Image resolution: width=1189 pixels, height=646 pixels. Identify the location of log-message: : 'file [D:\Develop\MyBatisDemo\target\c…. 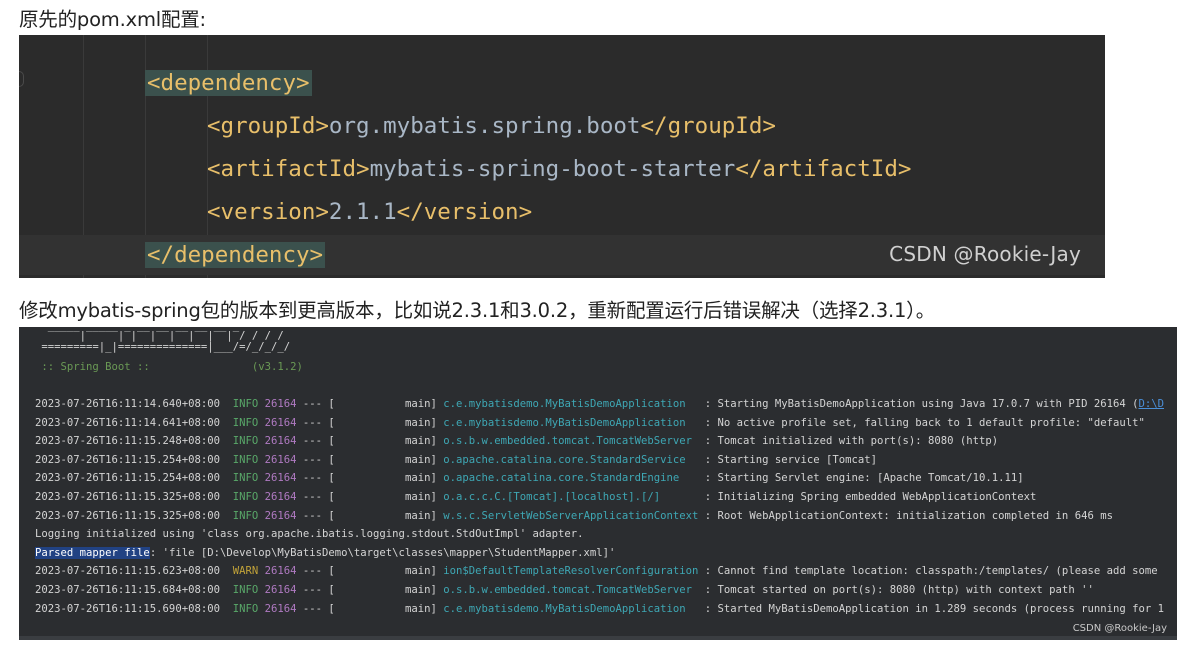
(382, 552).